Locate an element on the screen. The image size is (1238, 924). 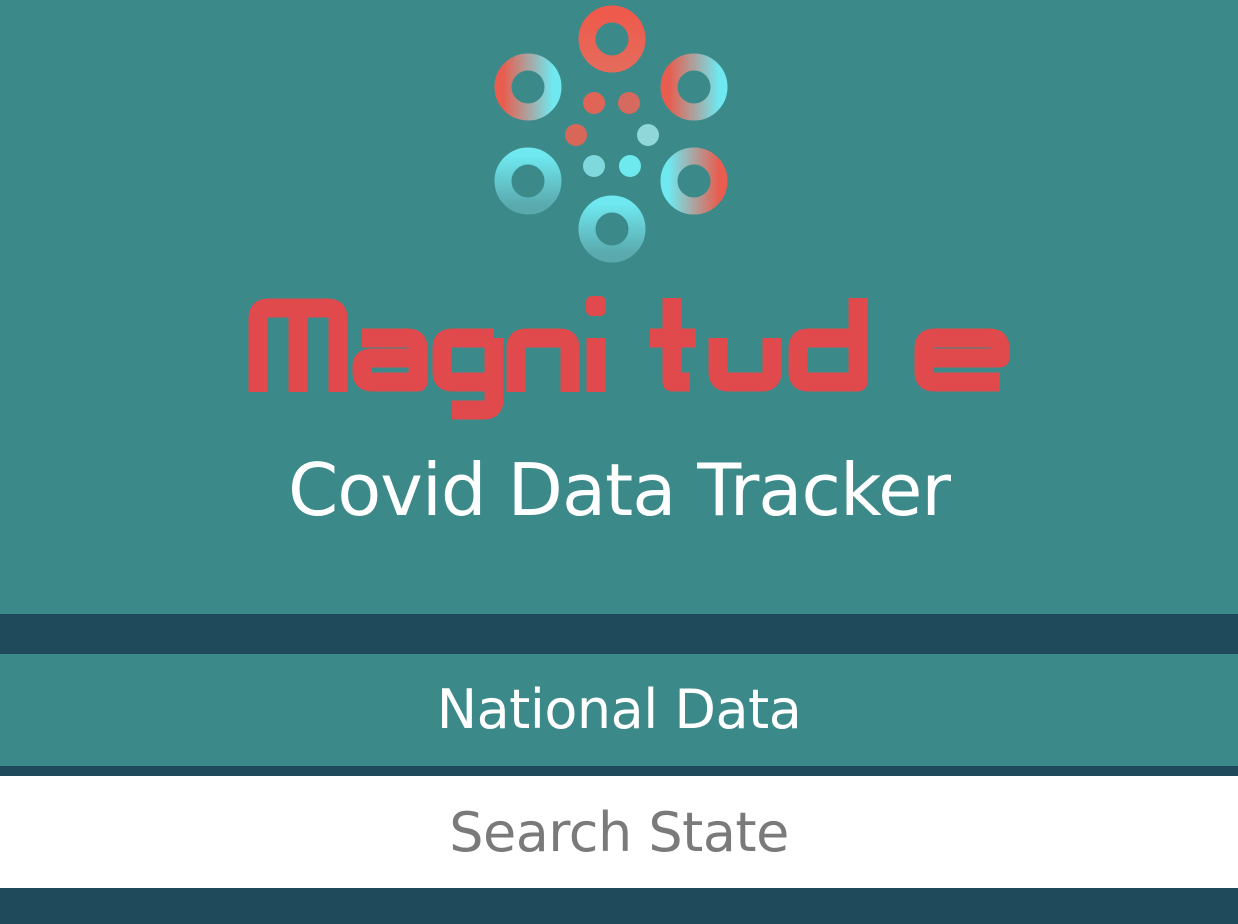
ring-cluster-logo-icon is located at coordinates (611, 134).